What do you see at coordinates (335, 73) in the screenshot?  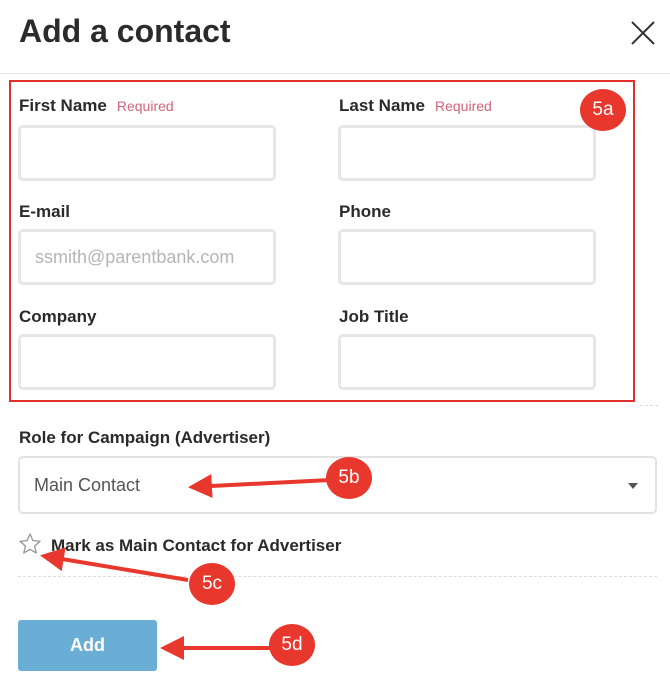 I see `header-divider` at bounding box center [335, 73].